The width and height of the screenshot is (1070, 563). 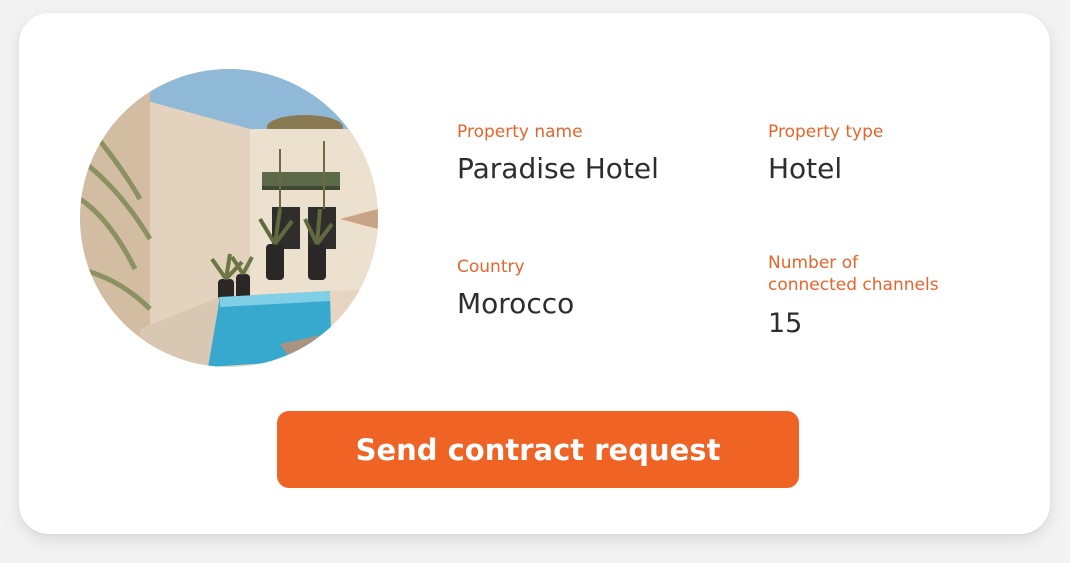 I want to click on property-type-value: Hotel, so click(x=805, y=168).